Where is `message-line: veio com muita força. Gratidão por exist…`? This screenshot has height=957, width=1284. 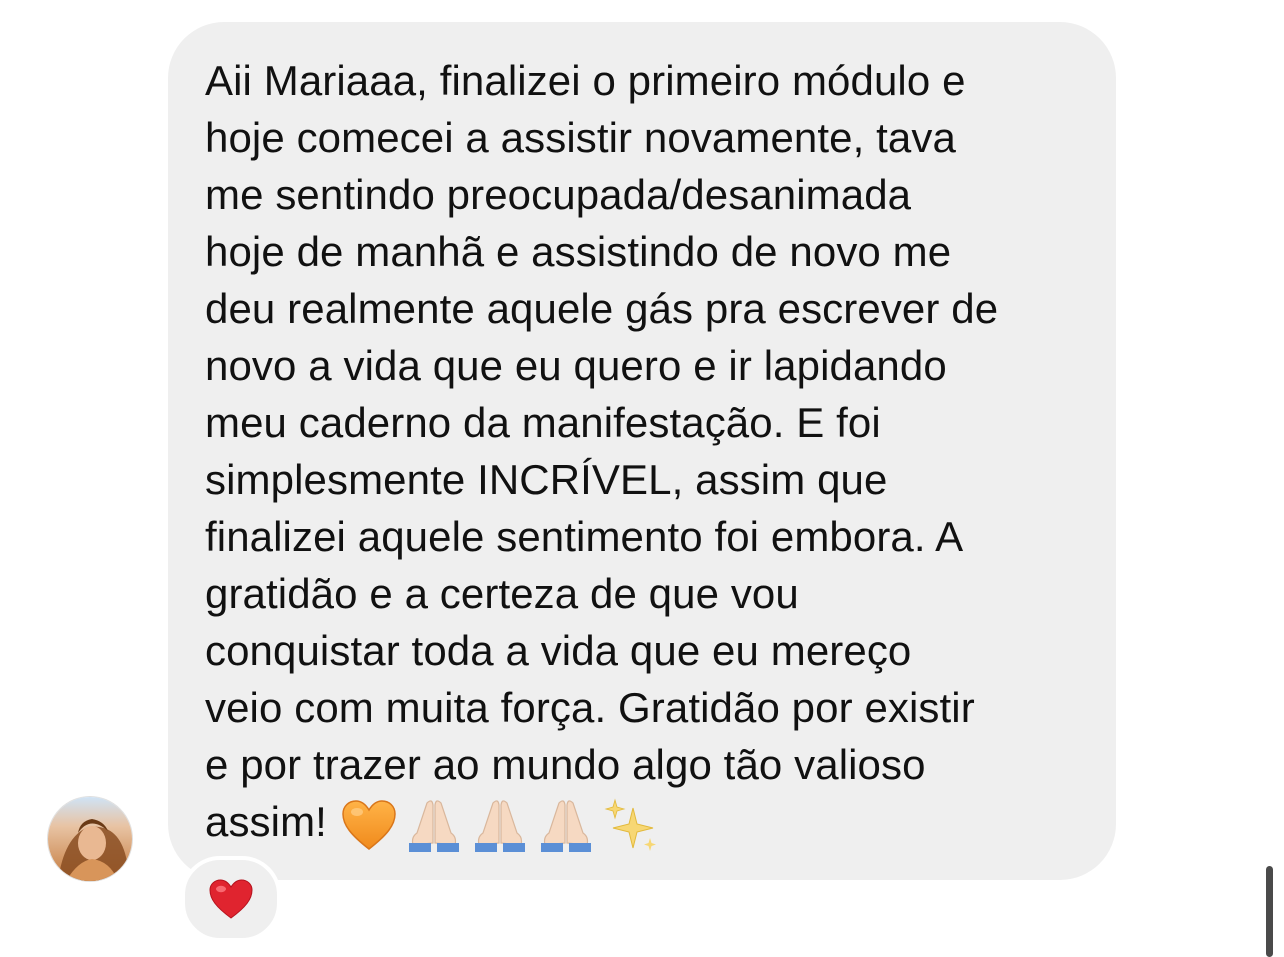 message-line: veio com muita força. Gratidão por exist… is located at coordinates (590, 707).